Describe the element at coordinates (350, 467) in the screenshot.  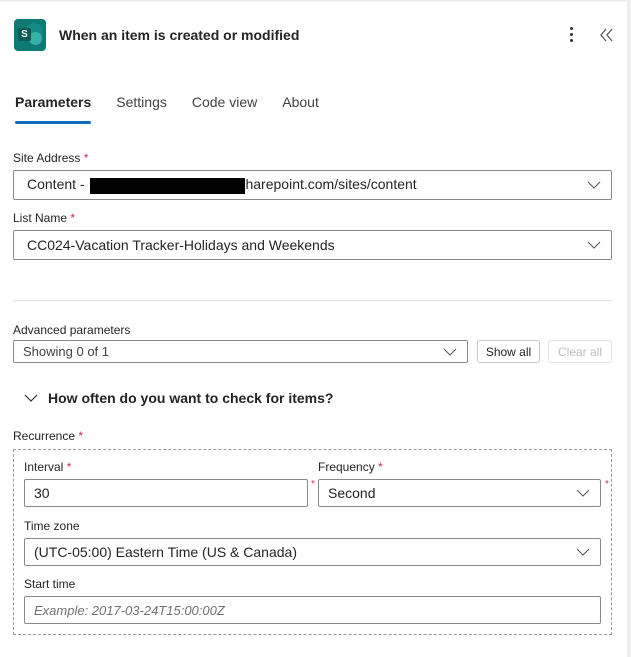
I see `frequency-label: Frequency *` at that location.